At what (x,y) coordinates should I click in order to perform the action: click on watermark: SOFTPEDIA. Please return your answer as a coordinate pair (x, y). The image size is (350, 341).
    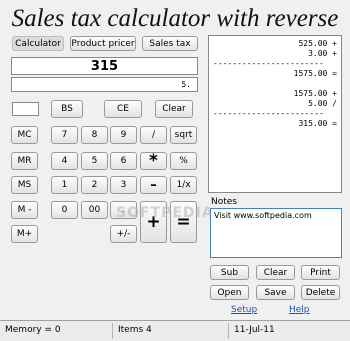
    Looking at the image, I should click on (165, 213).